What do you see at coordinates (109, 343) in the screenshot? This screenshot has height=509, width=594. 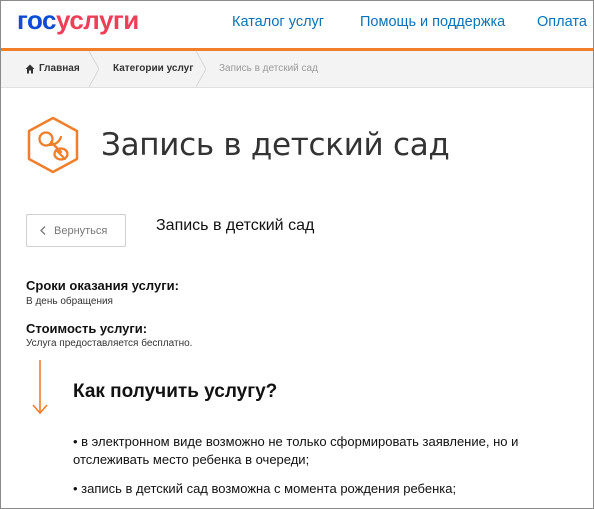 I see `cost-value: Услуга предоставляется бесплатно.` at bounding box center [109, 343].